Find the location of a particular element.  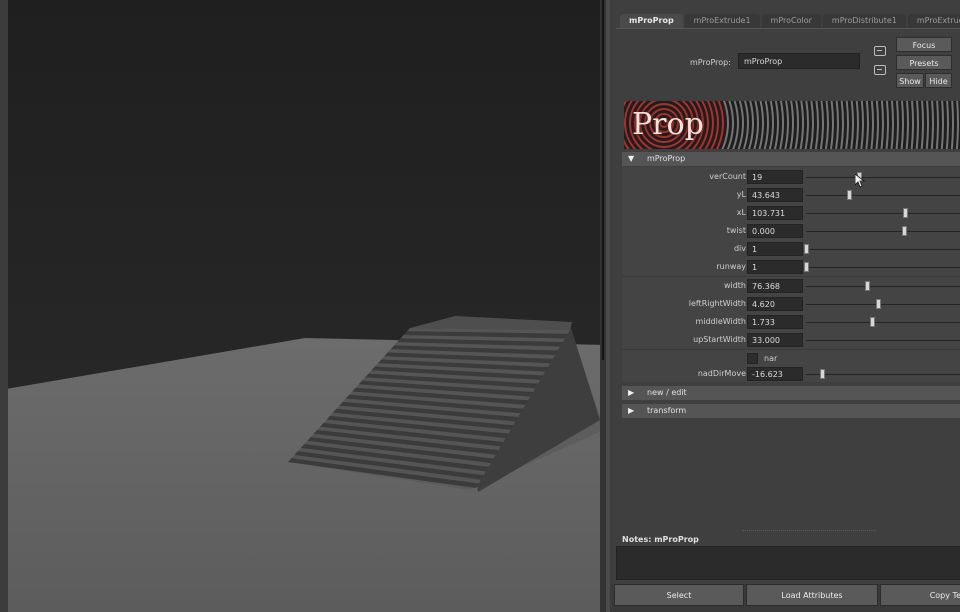

attr-row-nar: nar is located at coordinates (791, 359).